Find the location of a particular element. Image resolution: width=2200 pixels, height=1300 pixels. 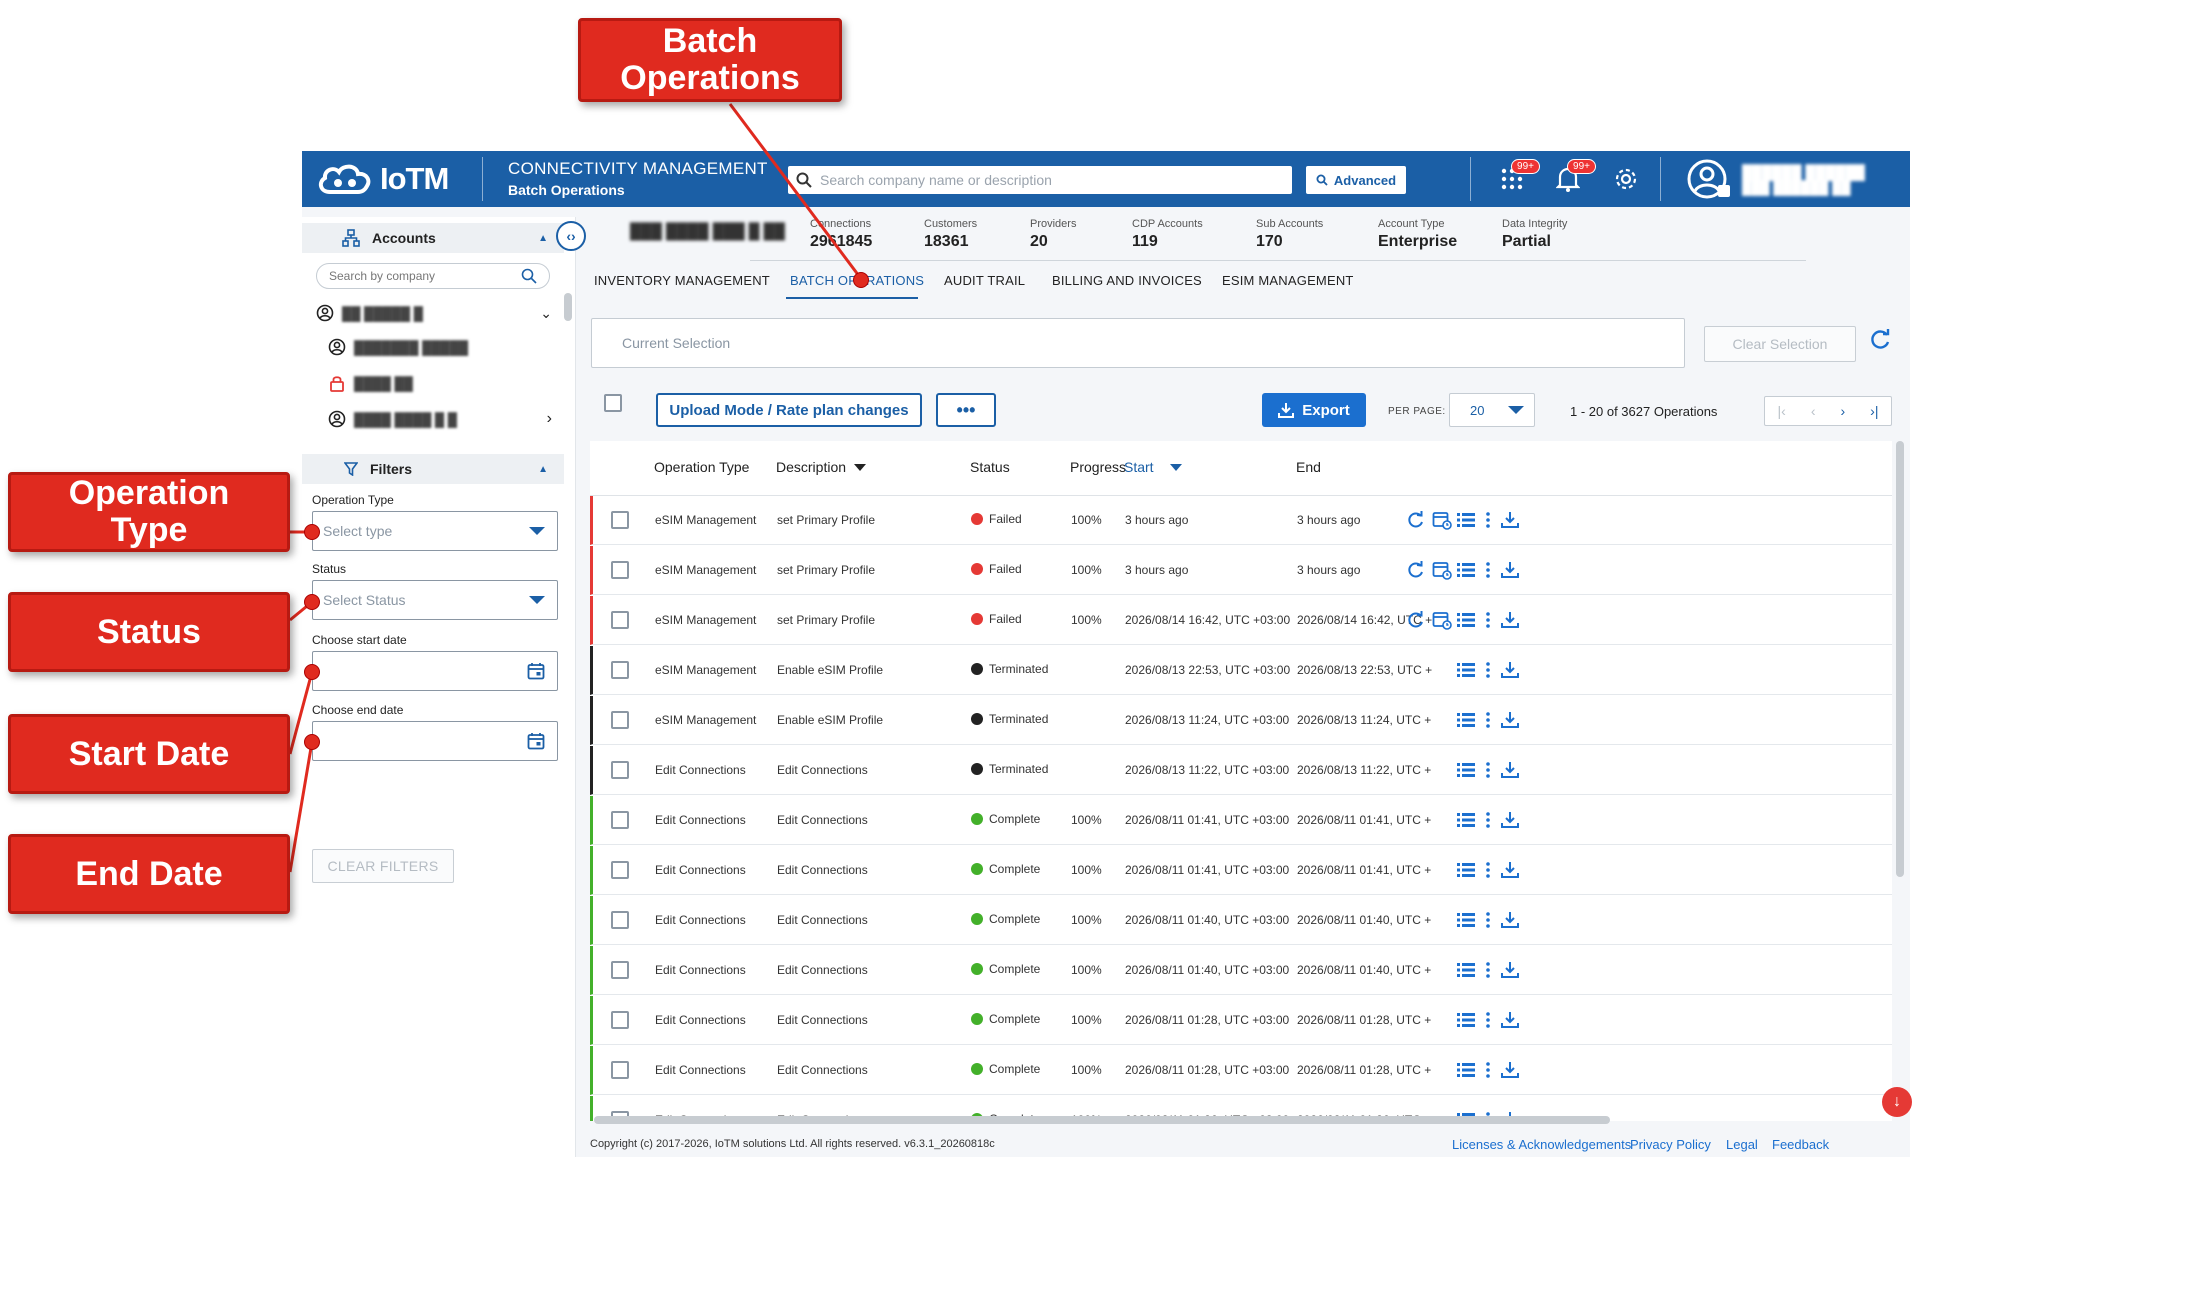

user-menu: ██████ ██████ ███ ██████ ██ is located at coordinates (1775, 179).